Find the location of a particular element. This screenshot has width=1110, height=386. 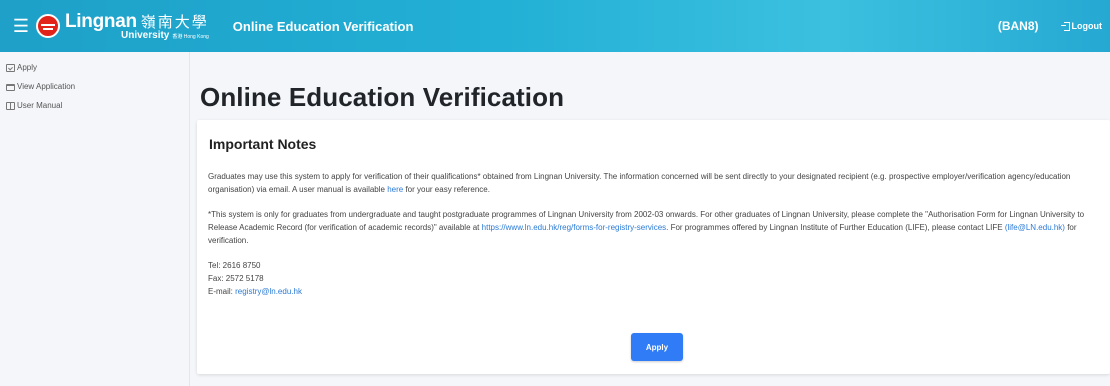

tel-line: Tel: 2616 8750 is located at coordinates (234, 265).